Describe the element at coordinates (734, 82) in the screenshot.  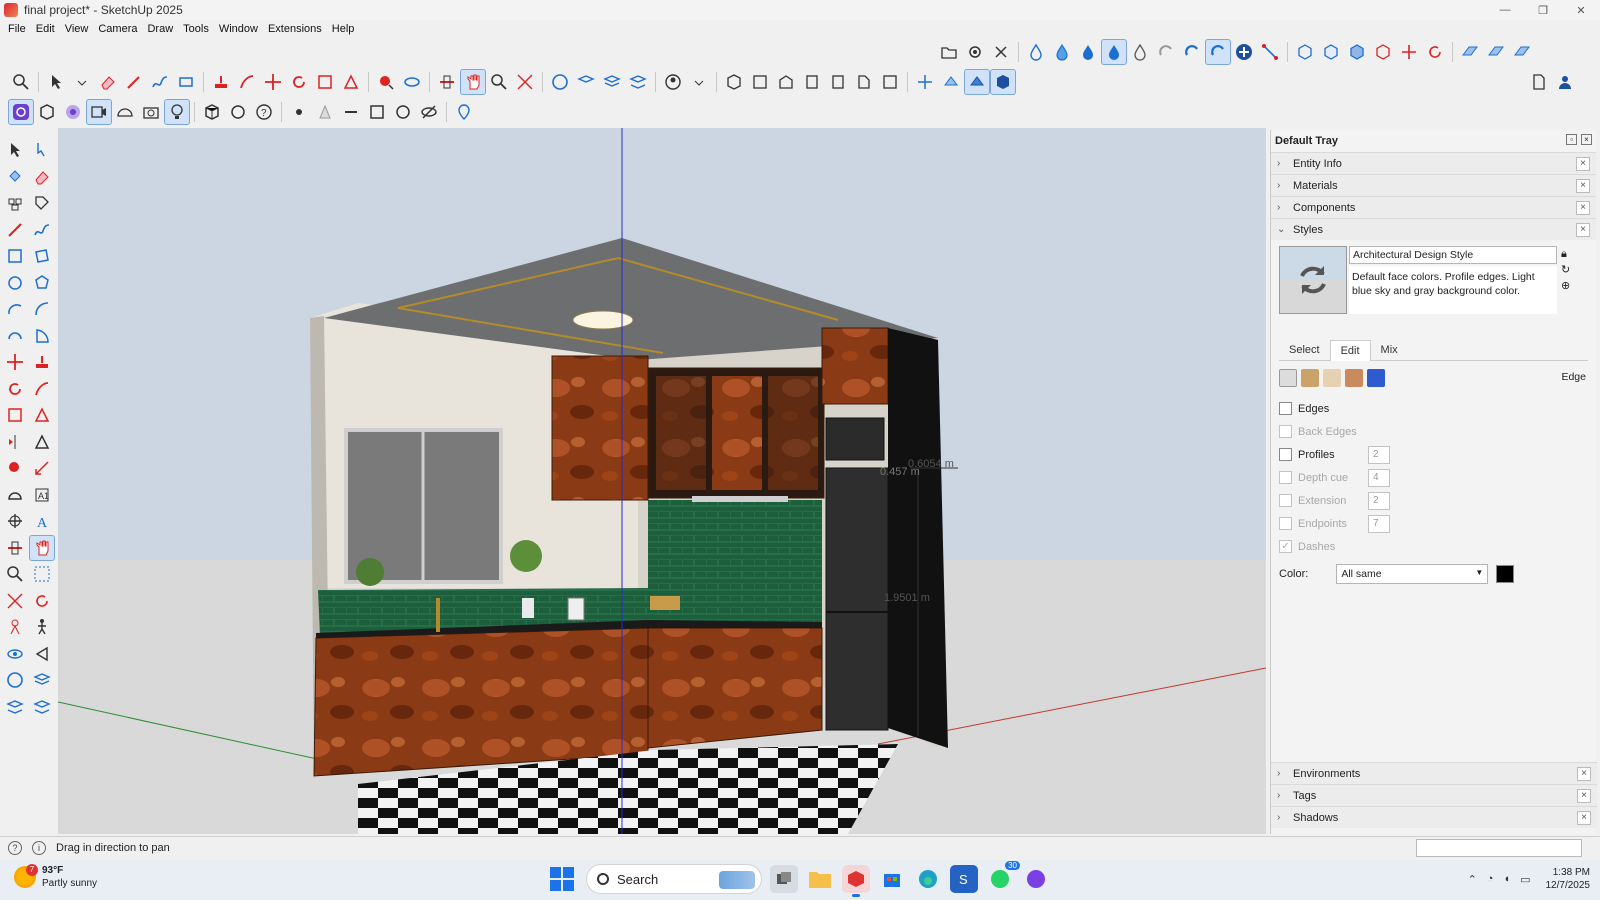
I see `iso-view-icon` at that location.